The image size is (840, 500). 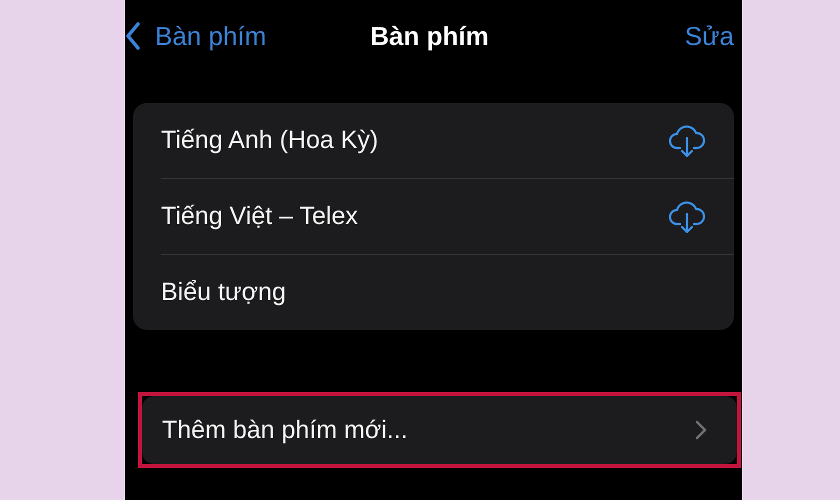 What do you see at coordinates (269, 140) in the screenshot?
I see `keyboard-name: Tiếng Anh (Hoa Kỳ)` at bounding box center [269, 140].